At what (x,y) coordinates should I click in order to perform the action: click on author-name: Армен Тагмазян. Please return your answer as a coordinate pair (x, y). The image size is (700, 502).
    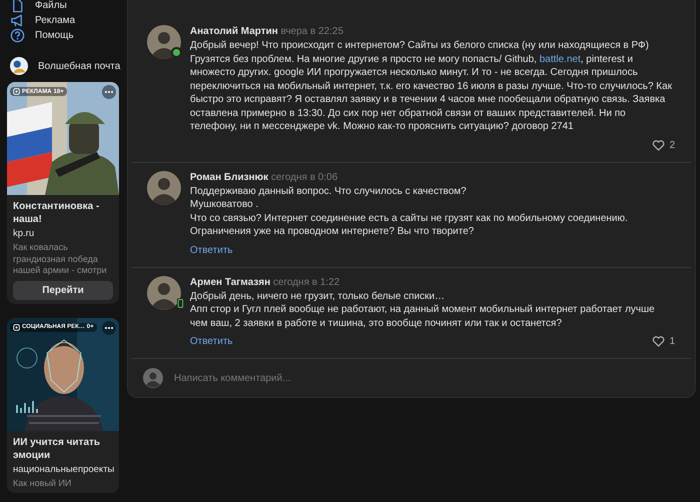
    Looking at the image, I should click on (230, 282).